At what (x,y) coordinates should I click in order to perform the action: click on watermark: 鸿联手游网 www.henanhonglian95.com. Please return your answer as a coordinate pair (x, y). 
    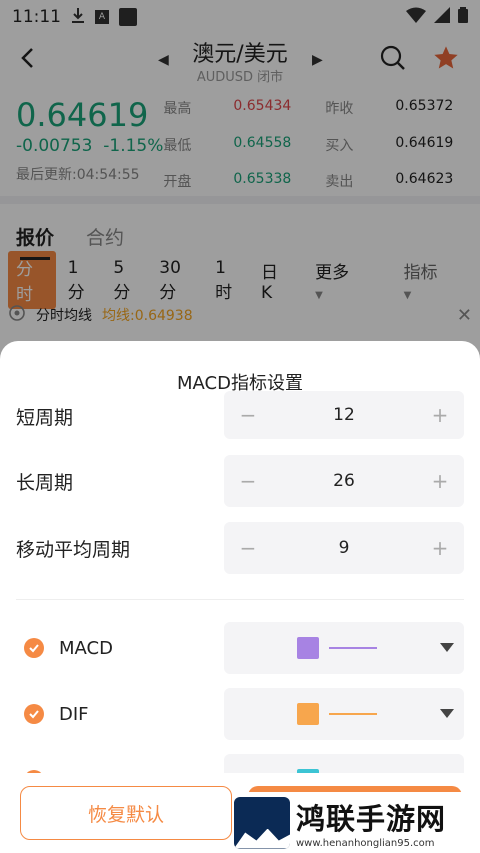
    Looking at the image, I should click on (356, 822).